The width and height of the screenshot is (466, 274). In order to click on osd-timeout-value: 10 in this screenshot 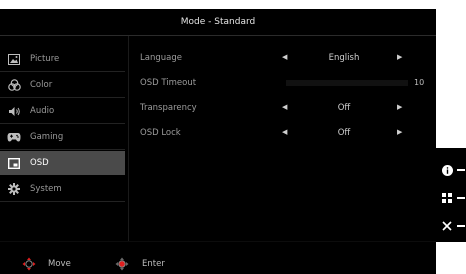, I will do `click(419, 82)`.